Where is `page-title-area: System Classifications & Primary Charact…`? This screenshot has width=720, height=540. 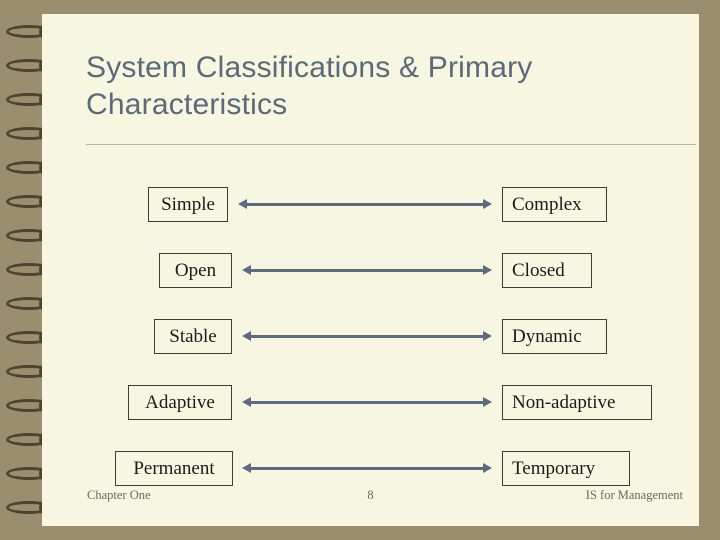
page-title-area: System Classifications & Primary Charact… is located at coordinates (376, 86).